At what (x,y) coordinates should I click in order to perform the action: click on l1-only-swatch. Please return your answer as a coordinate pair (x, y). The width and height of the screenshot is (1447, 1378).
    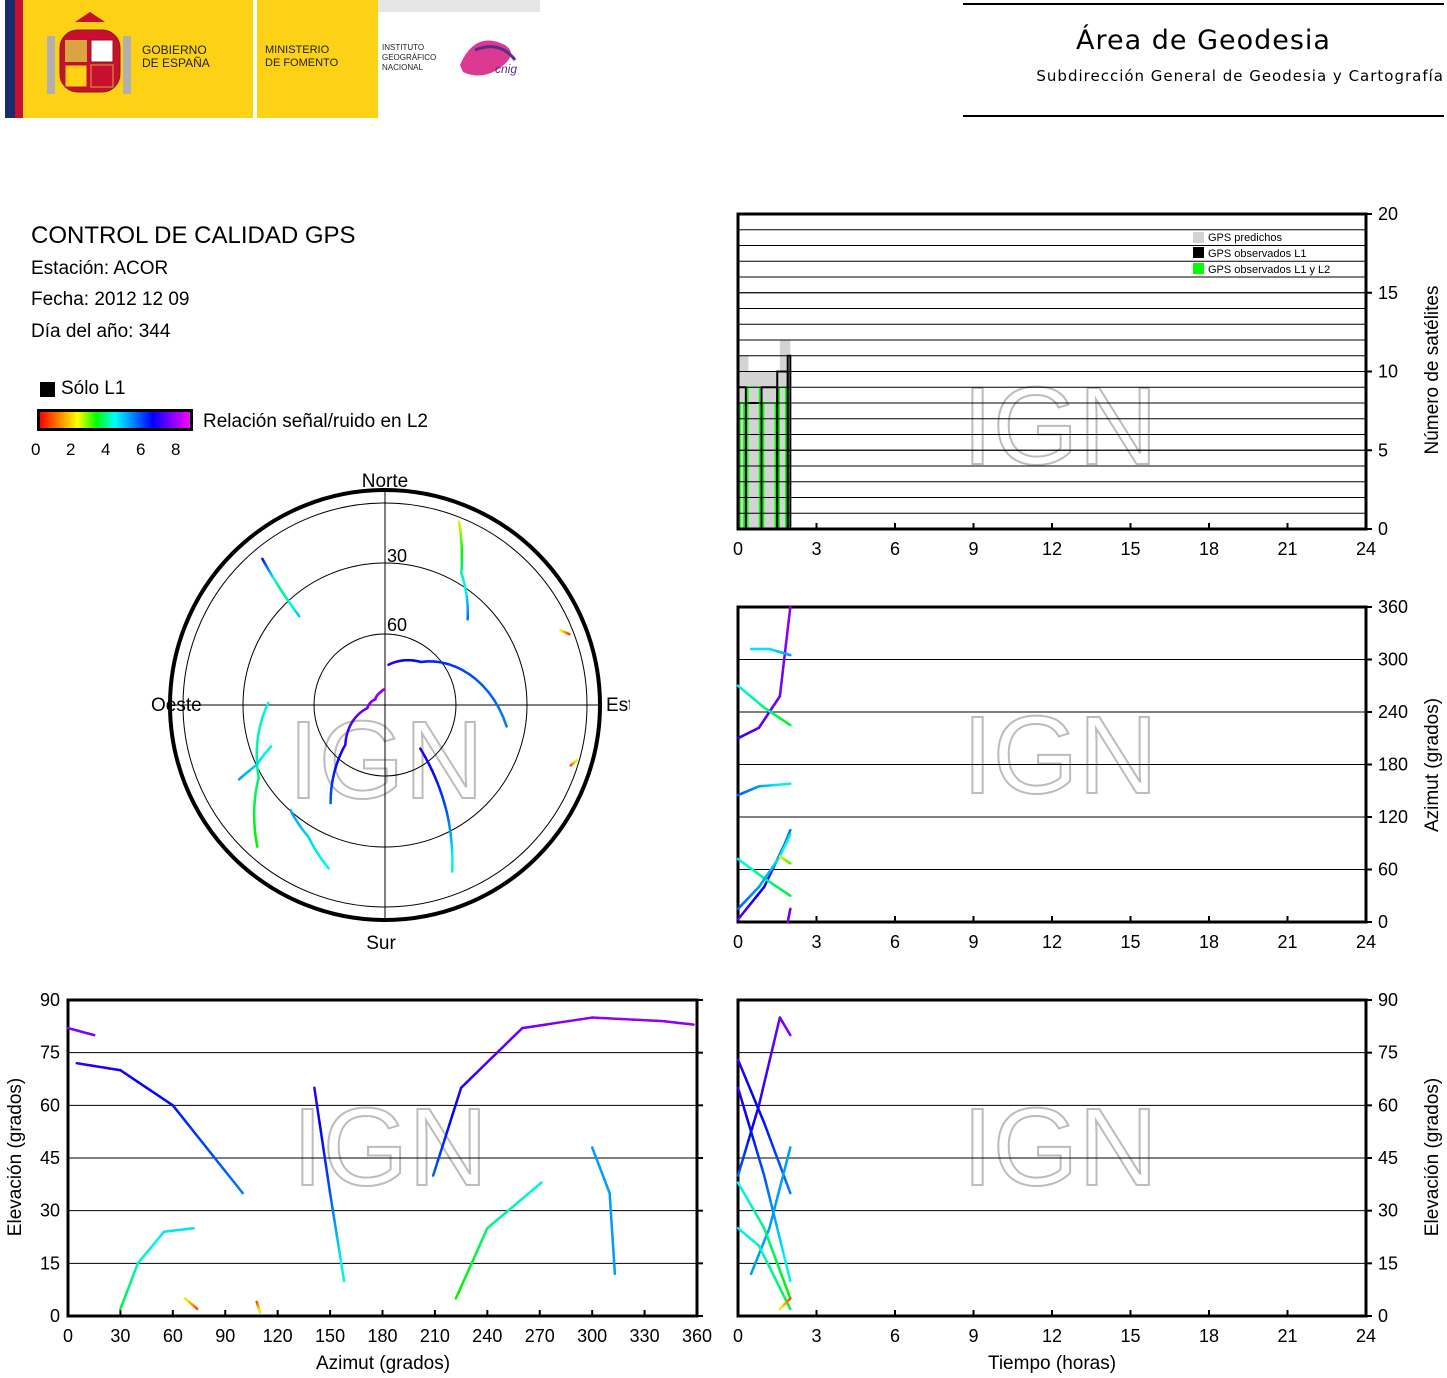
    Looking at the image, I should click on (47, 389).